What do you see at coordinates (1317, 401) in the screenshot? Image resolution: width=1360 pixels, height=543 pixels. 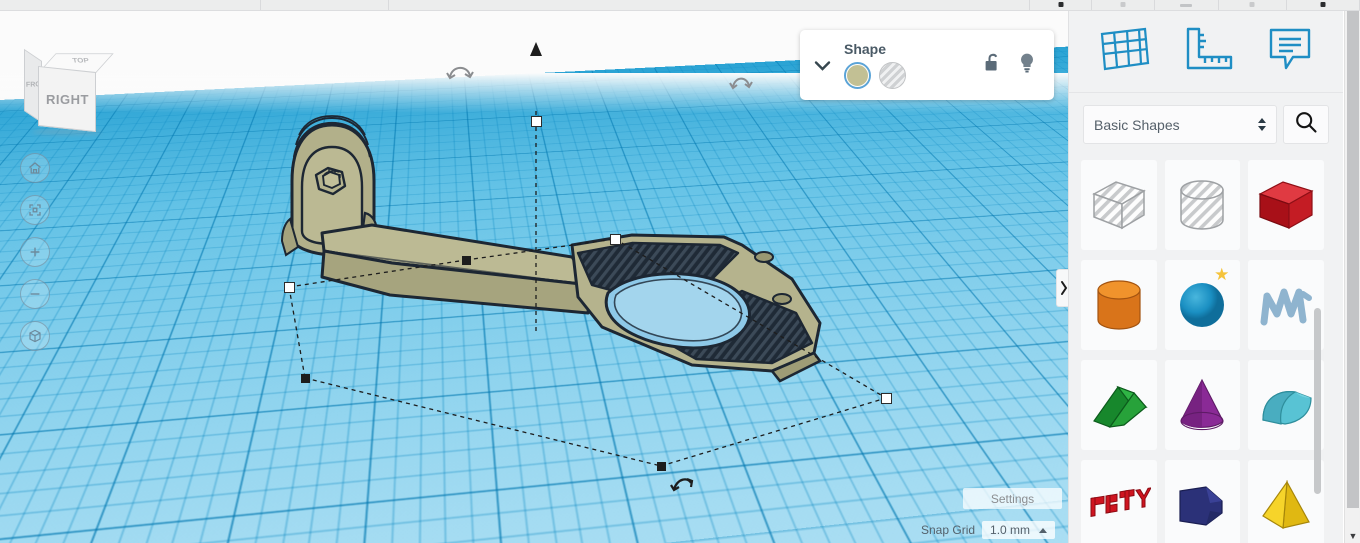 I see `shapes-panel-scrollbar` at bounding box center [1317, 401].